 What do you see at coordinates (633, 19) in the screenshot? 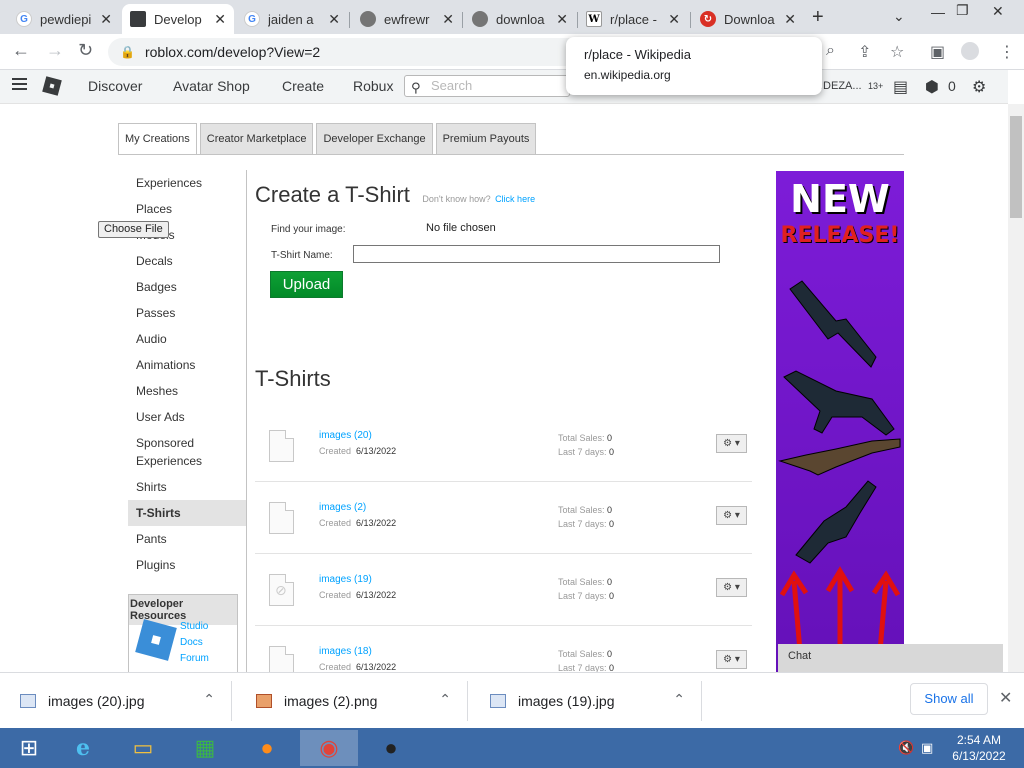
I see `browser-tab: W r/place - ✕` at bounding box center [633, 19].